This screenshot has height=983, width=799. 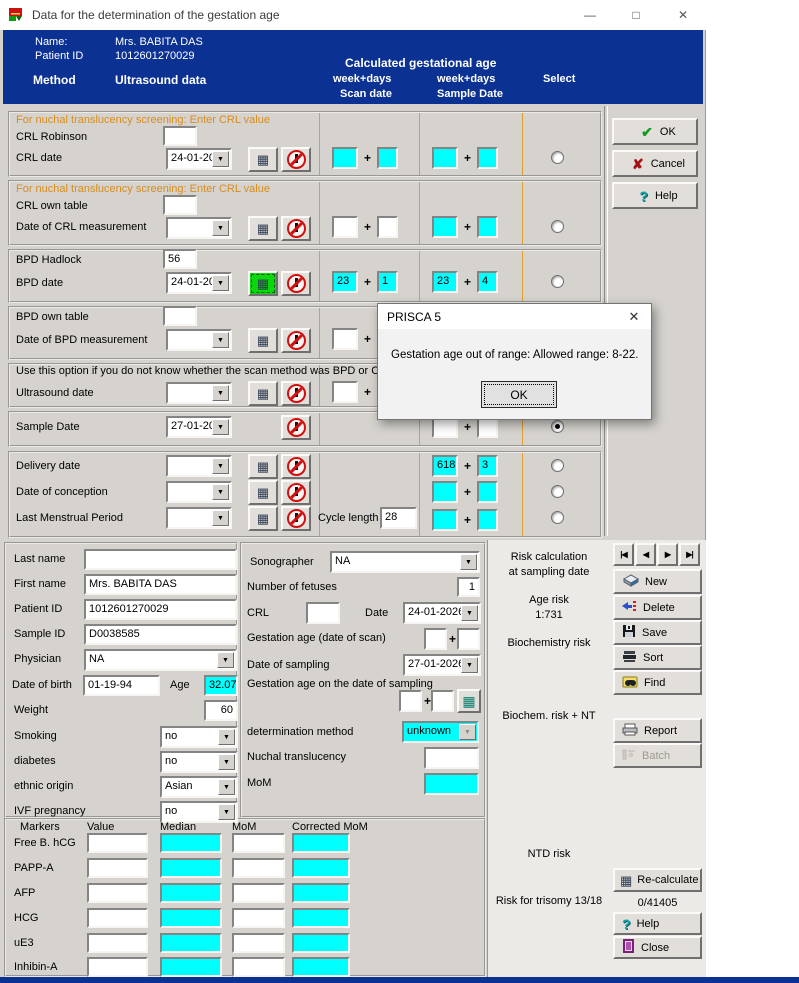 I want to click on first-name-input: Mrs. BABITA DAS, so click(x=160, y=584).